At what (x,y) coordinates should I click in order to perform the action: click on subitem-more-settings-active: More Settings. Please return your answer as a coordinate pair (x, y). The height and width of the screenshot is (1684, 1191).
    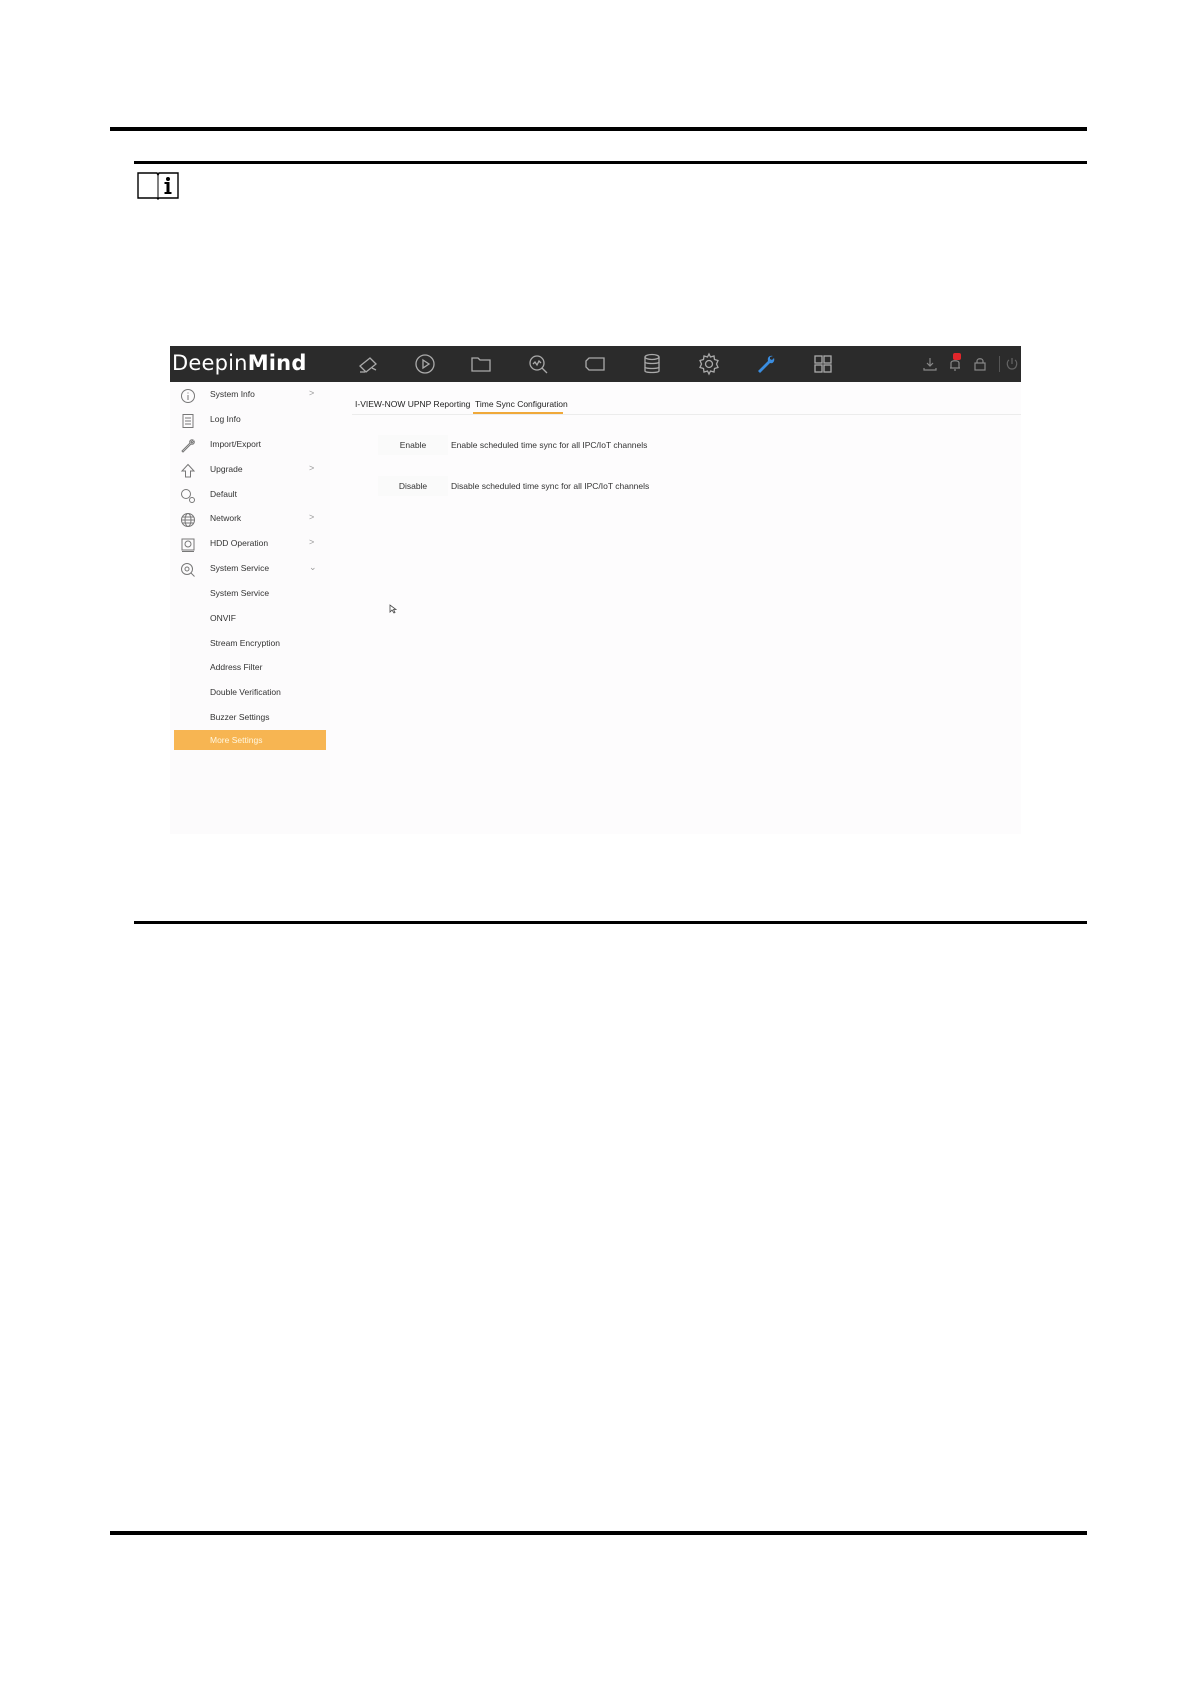
    Looking at the image, I should click on (250, 740).